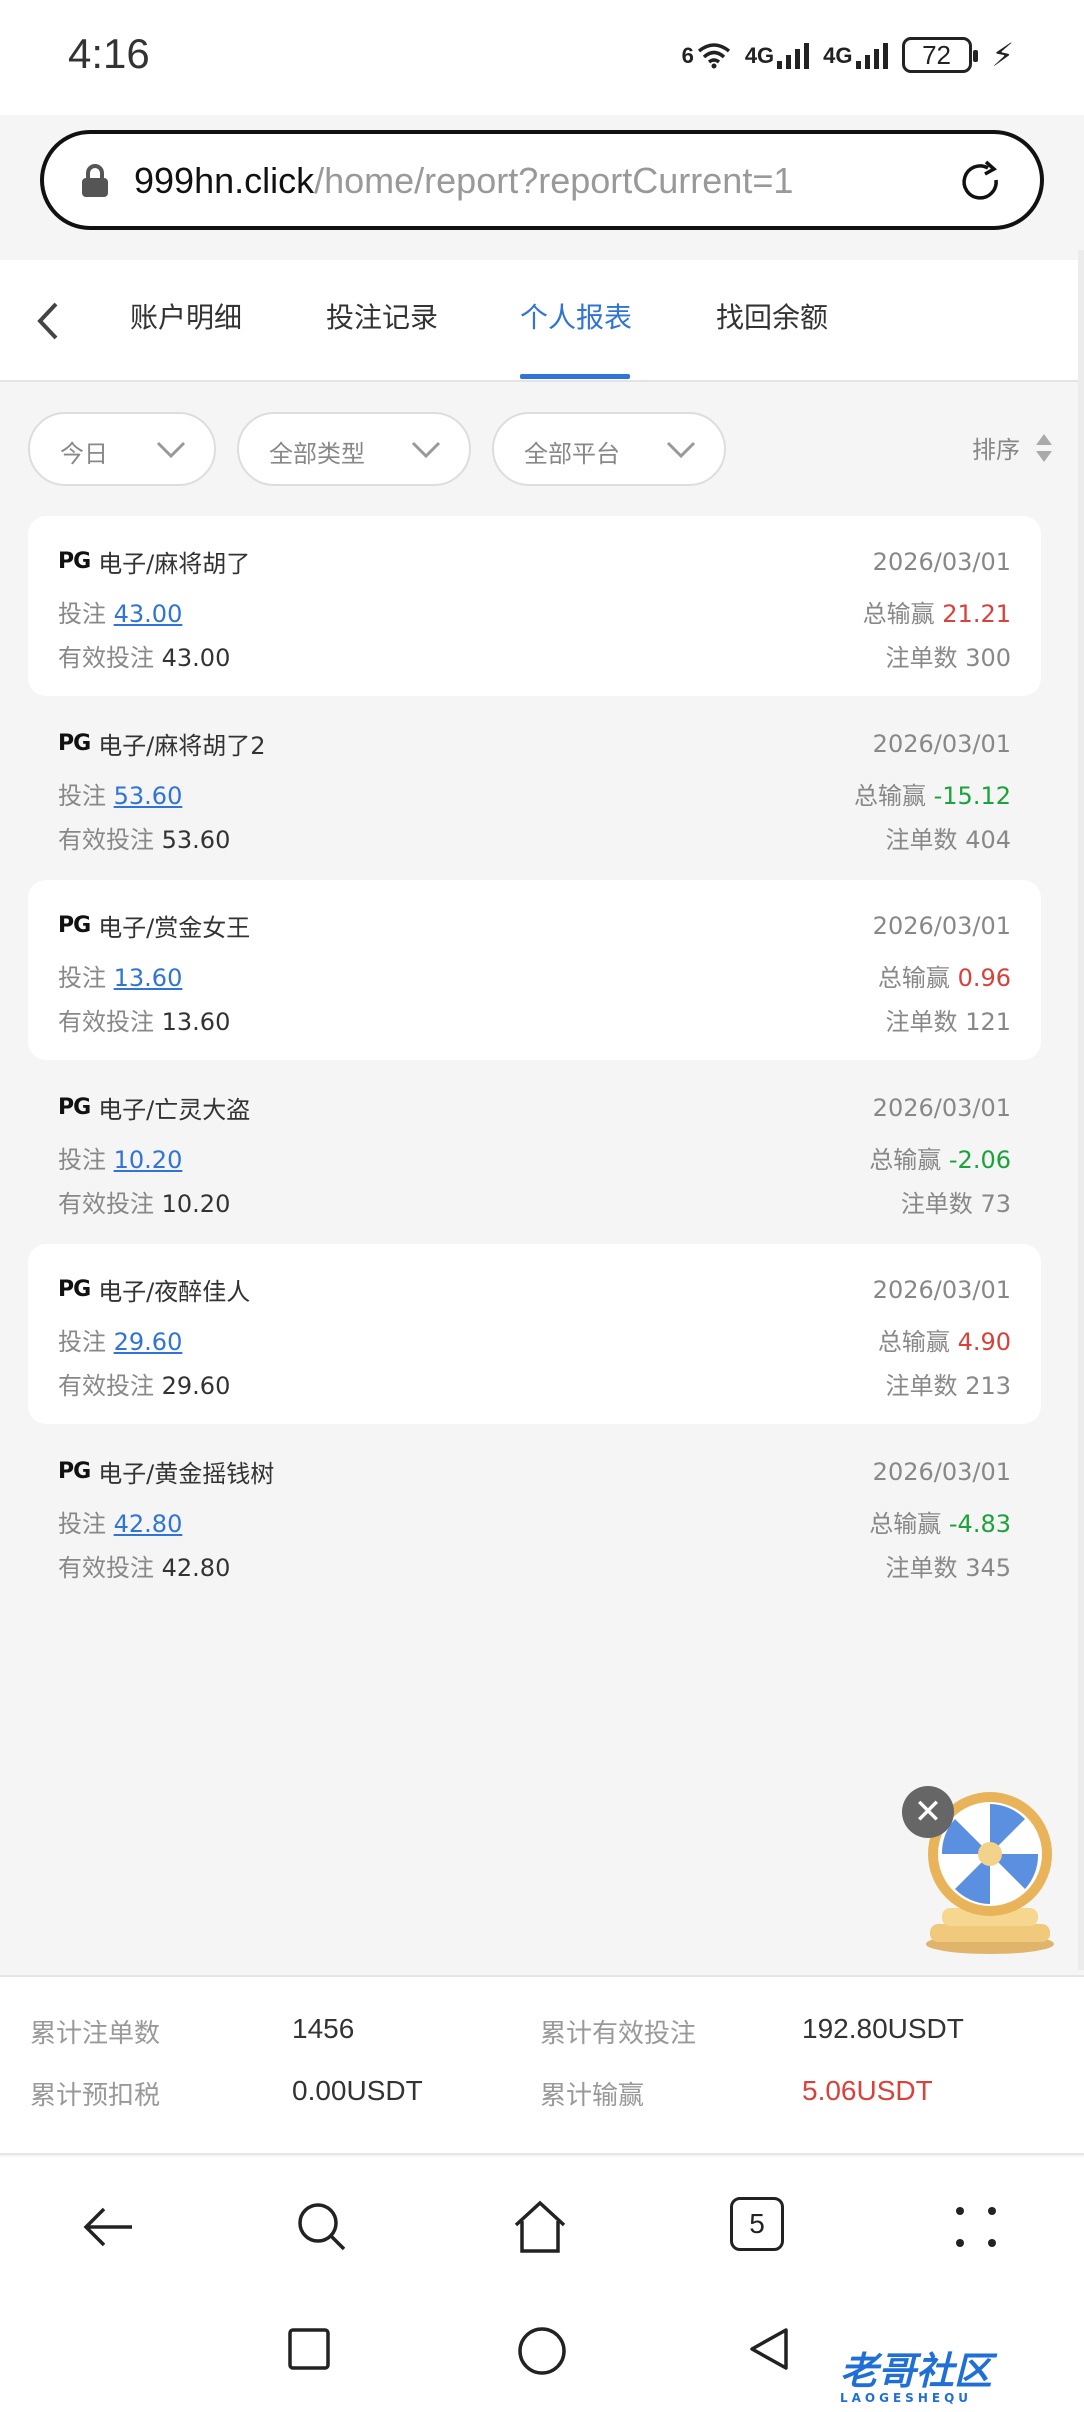 Image resolution: width=1084 pixels, height=2412 pixels. What do you see at coordinates (95, 2096) in the screenshot?
I see `total-tax-label: 累计预扣税` at bounding box center [95, 2096].